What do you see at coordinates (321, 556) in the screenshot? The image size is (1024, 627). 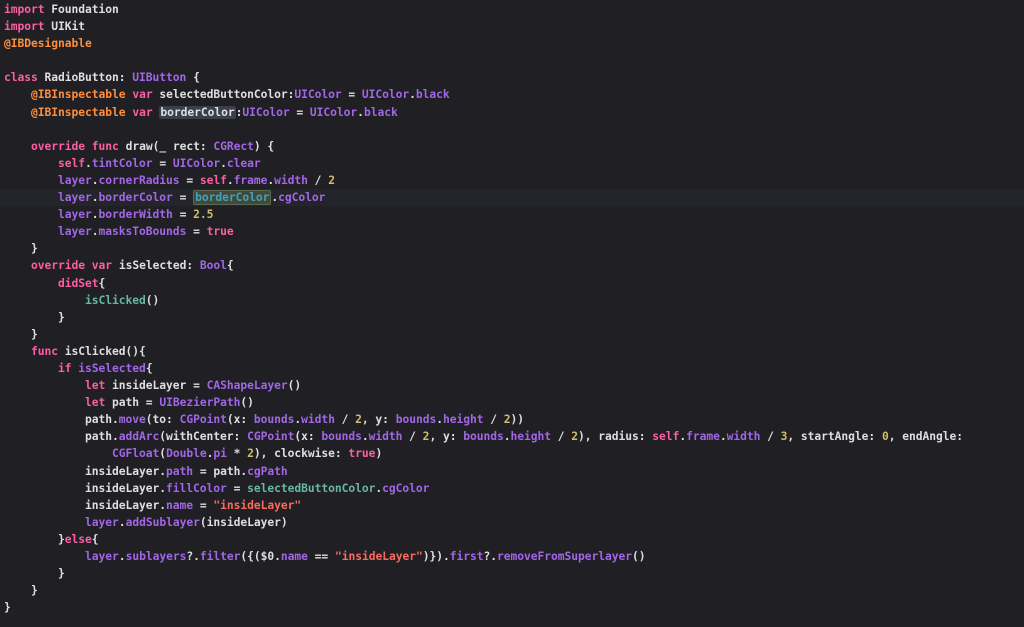 I see `code-token: ==` at bounding box center [321, 556].